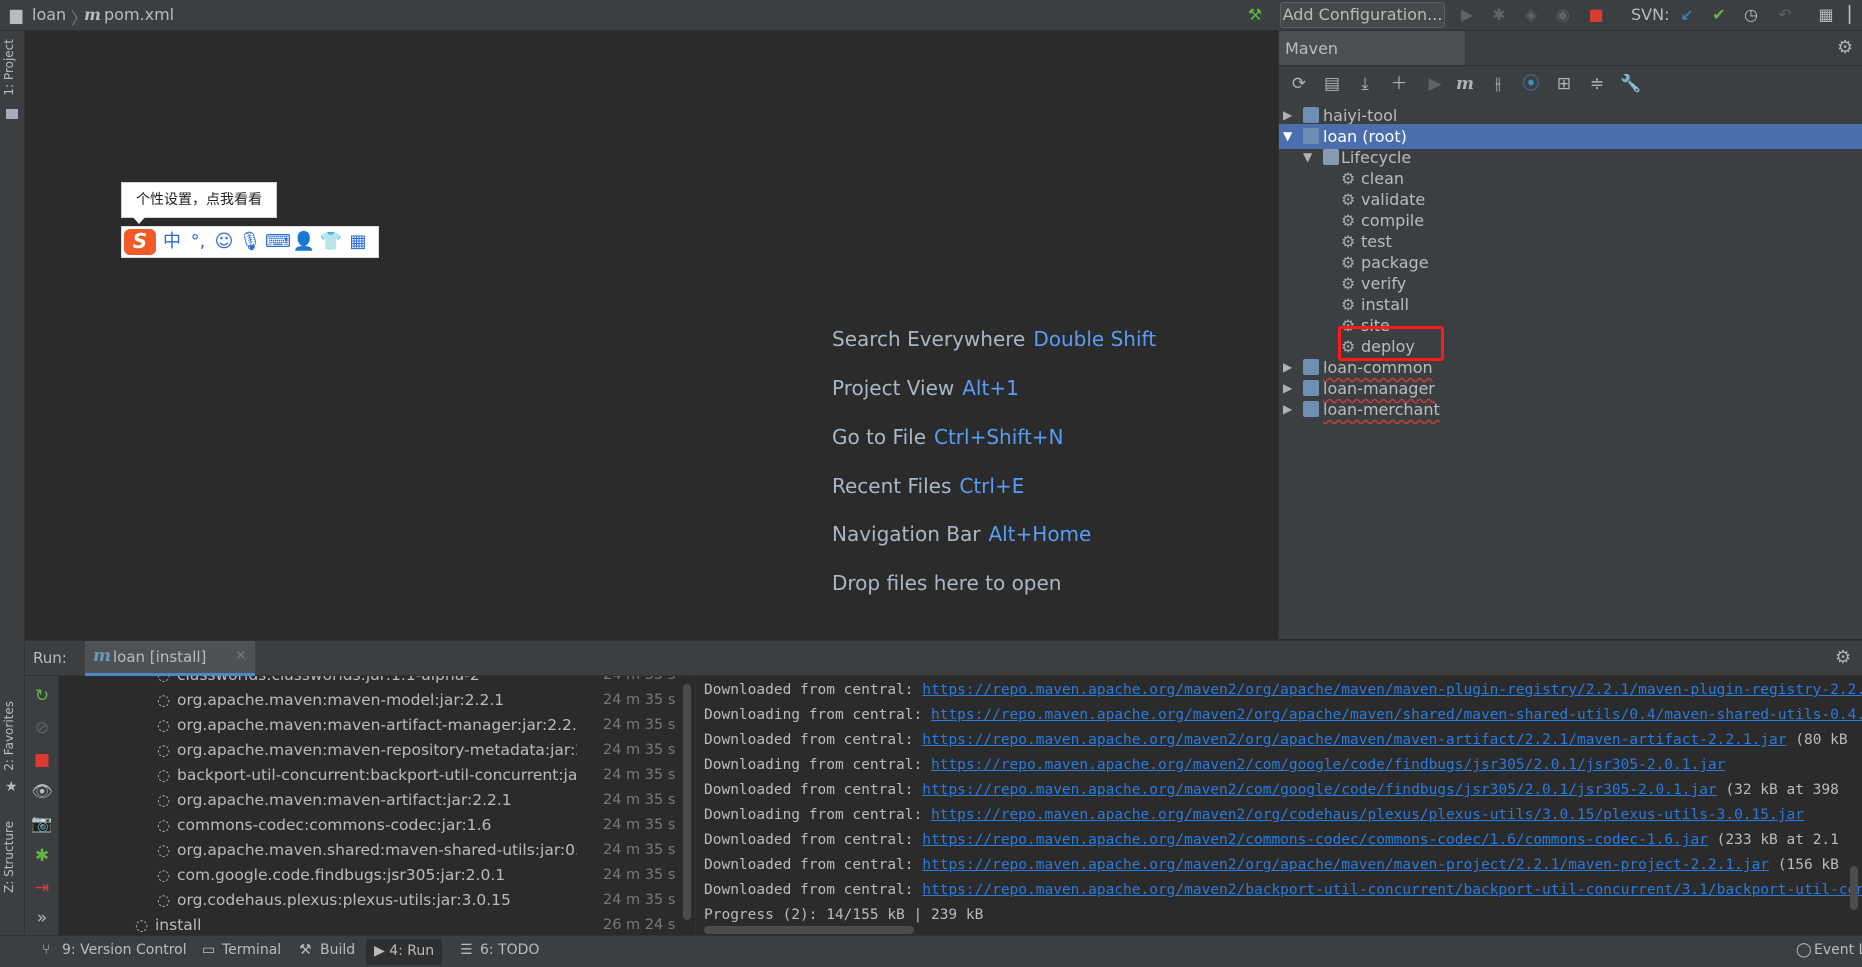 This screenshot has height=967, width=1862. Describe the element at coordinates (42, 856) in the screenshot. I see `debug-build-icon: ✱` at that location.